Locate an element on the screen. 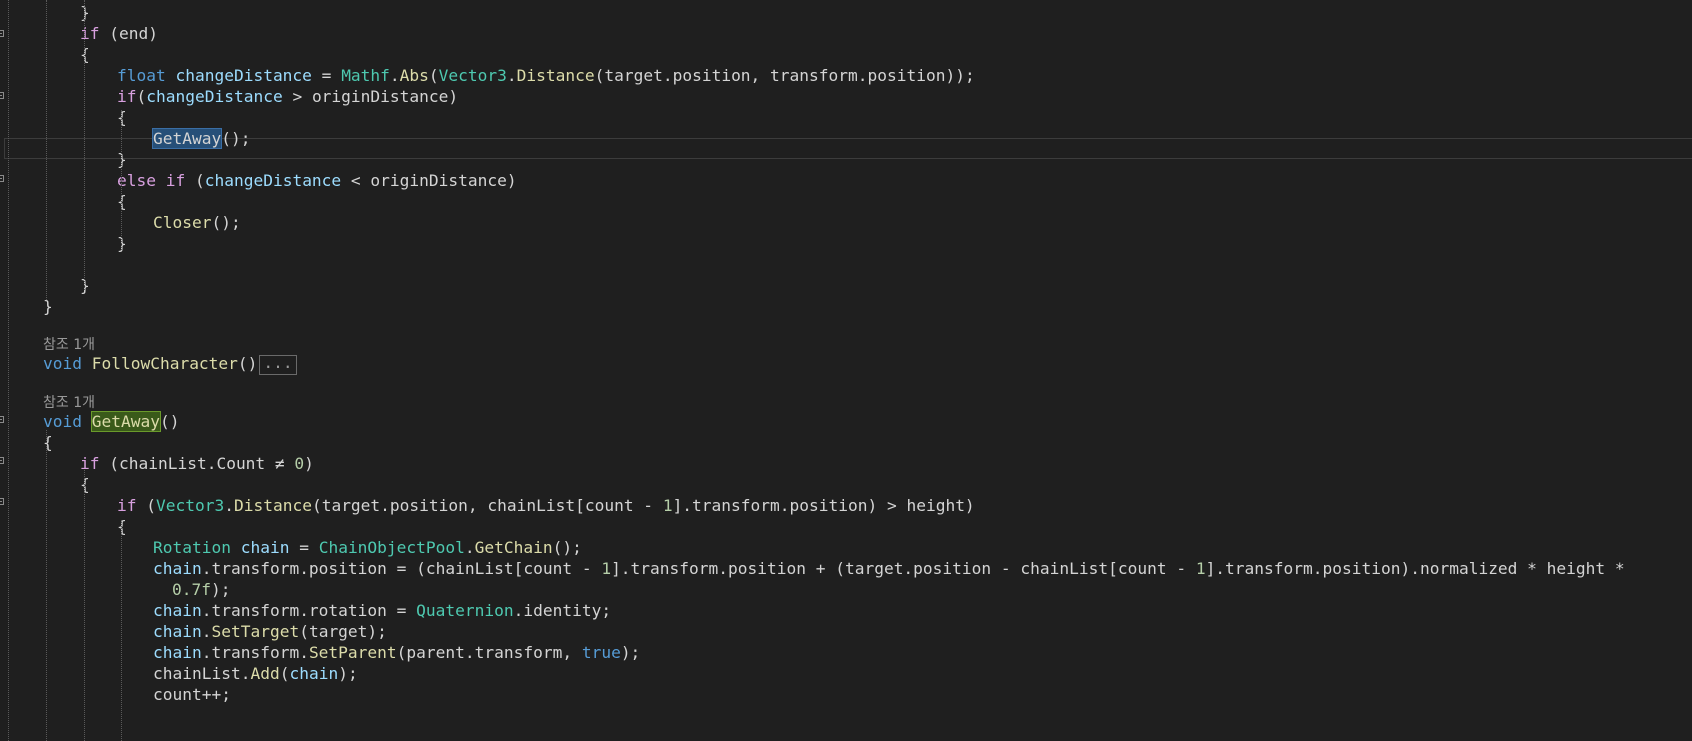 The height and width of the screenshot is (741, 1692). code-token: < originDistance) is located at coordinates (429, 180).